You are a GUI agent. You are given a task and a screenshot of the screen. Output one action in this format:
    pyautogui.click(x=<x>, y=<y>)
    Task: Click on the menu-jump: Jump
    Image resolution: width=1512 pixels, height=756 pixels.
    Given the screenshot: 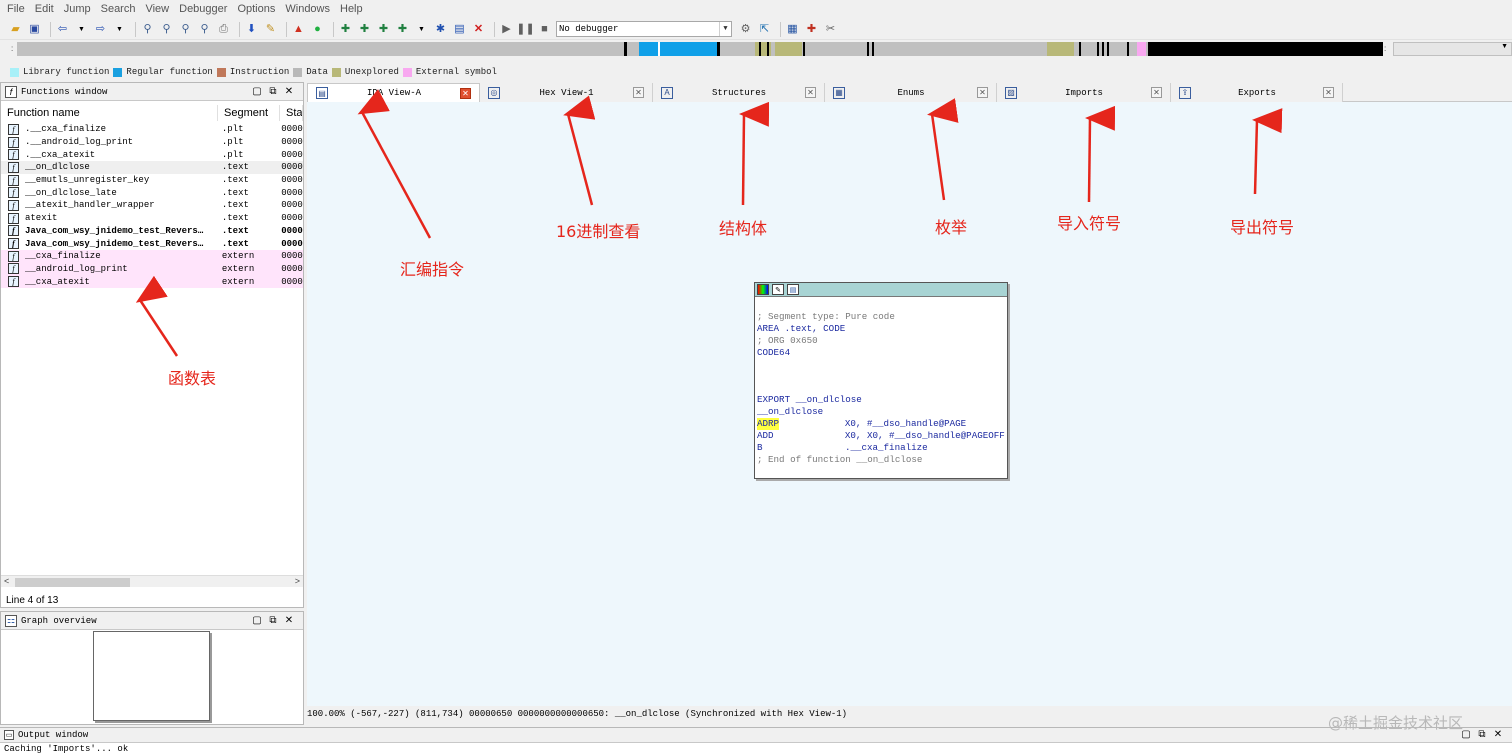 What is the action you would take?
    pyautogui.click(x=79, y=9)
    